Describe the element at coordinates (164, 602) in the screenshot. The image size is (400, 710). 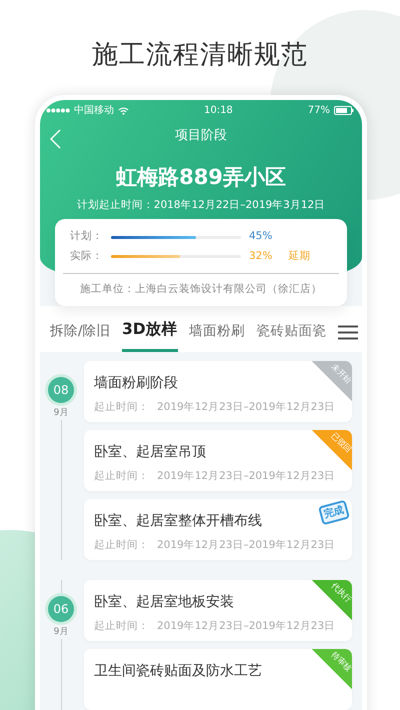
I see `task-title: 卧室、起居室地板安装` at that location.